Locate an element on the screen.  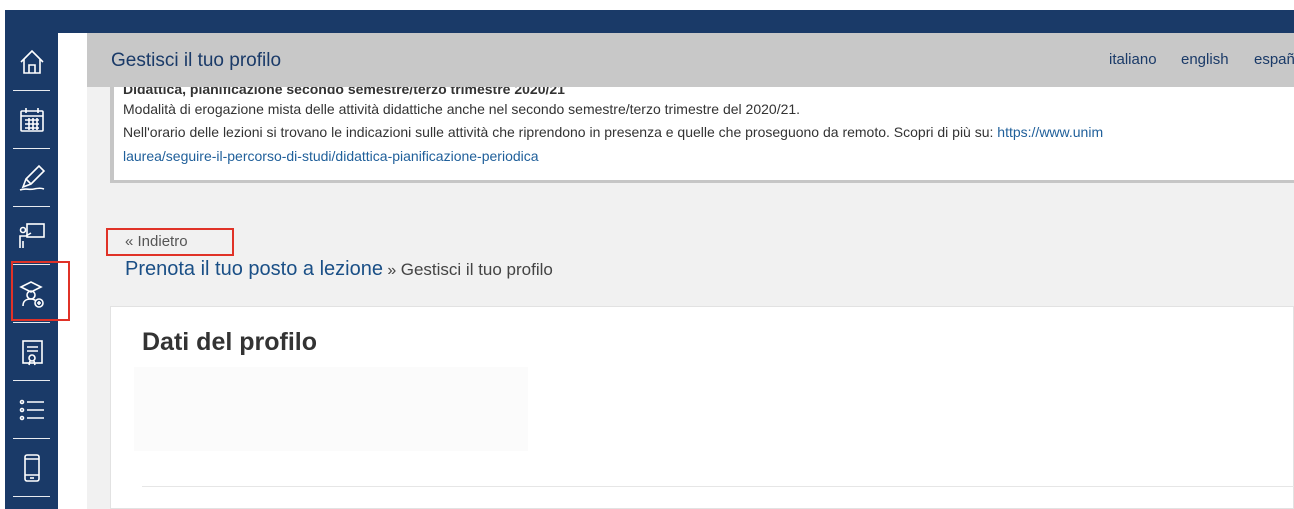
sidebar-item-mobile is located at coordinates (31, 467).